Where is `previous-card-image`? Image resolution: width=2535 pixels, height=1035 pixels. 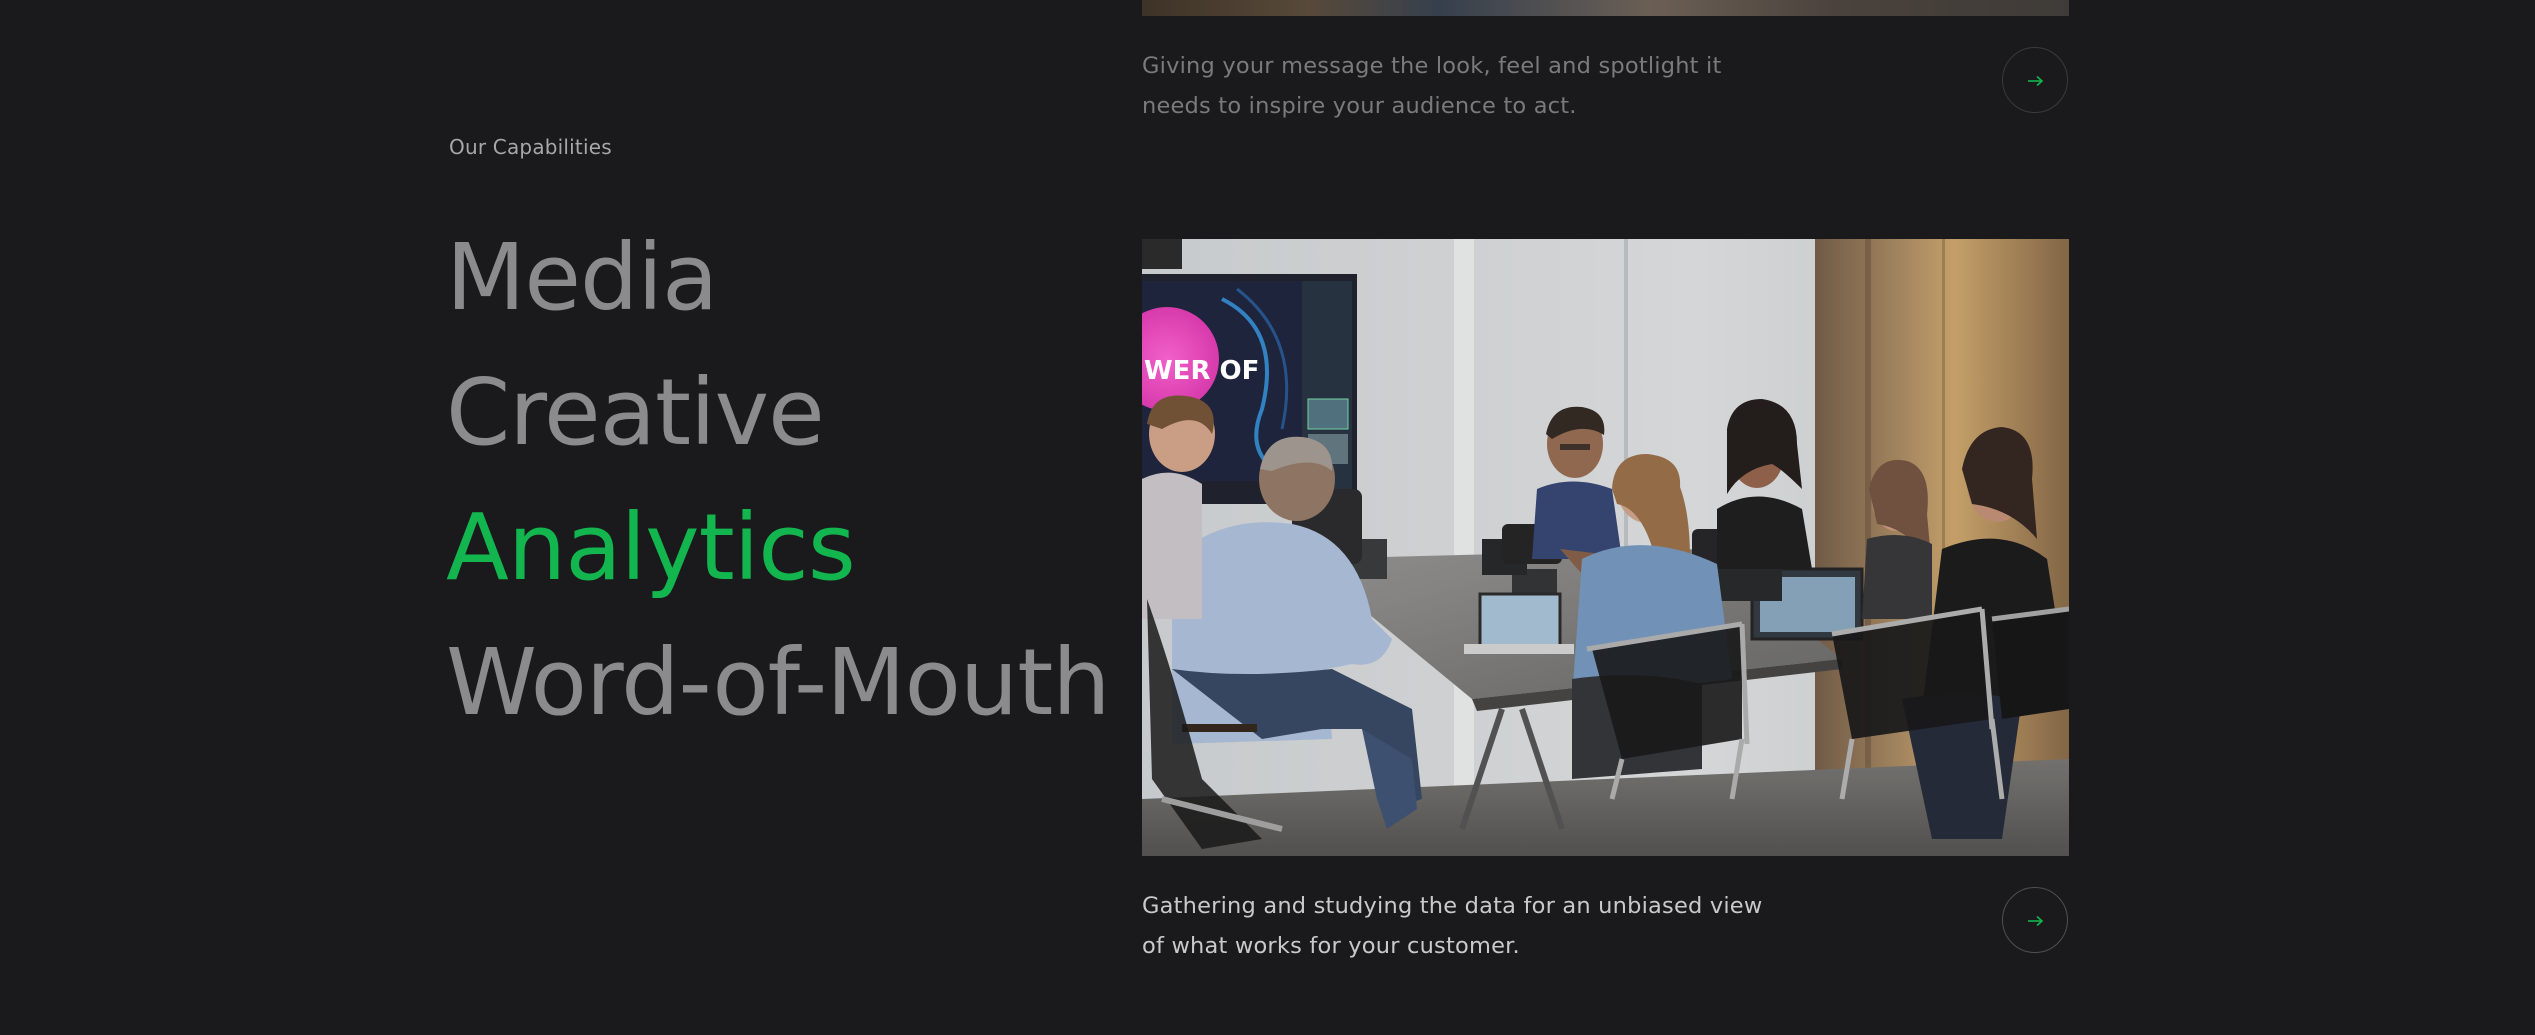
previous-card-image is located at coordinates (1605, 8).